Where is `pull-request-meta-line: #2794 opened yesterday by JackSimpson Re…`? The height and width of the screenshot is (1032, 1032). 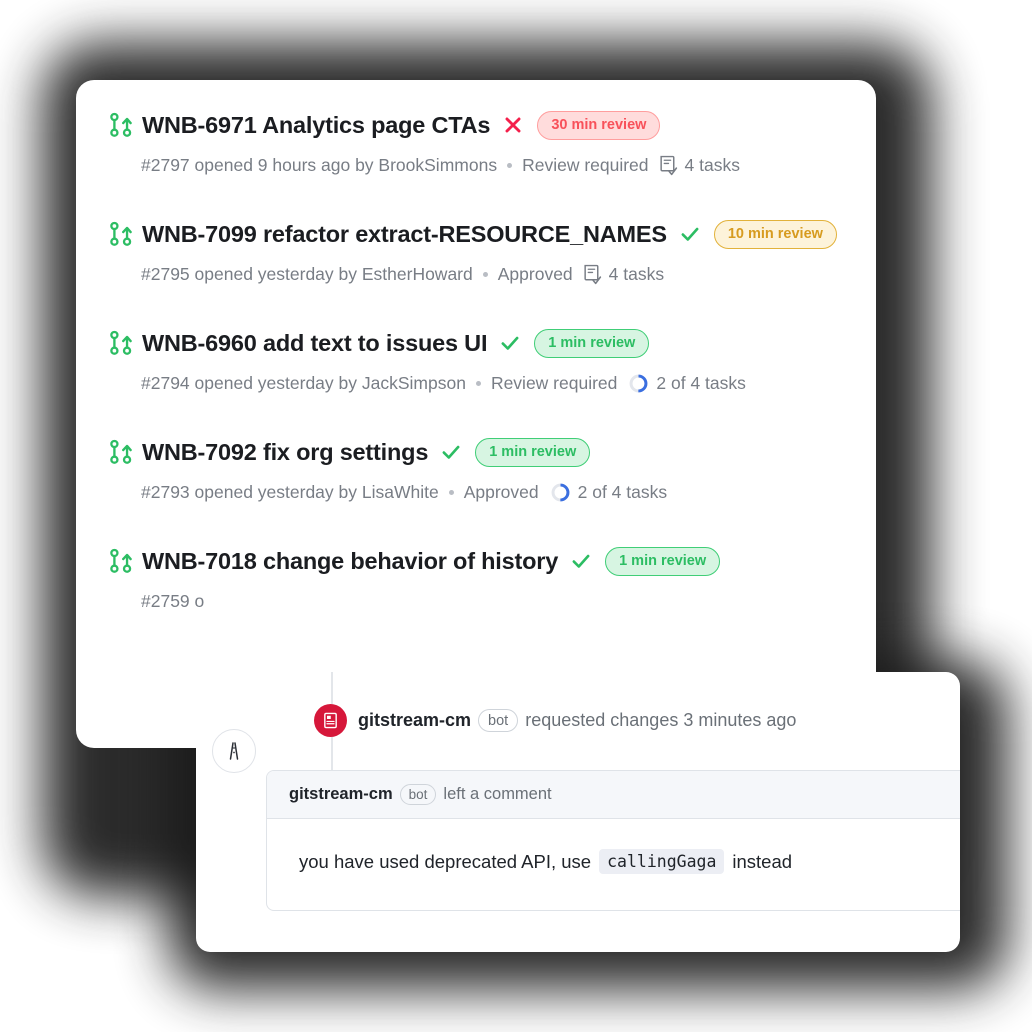 pull-request-meta-line: #2794 opened yesterday by JackSimpson Re… is located at coordinates (476, 383).